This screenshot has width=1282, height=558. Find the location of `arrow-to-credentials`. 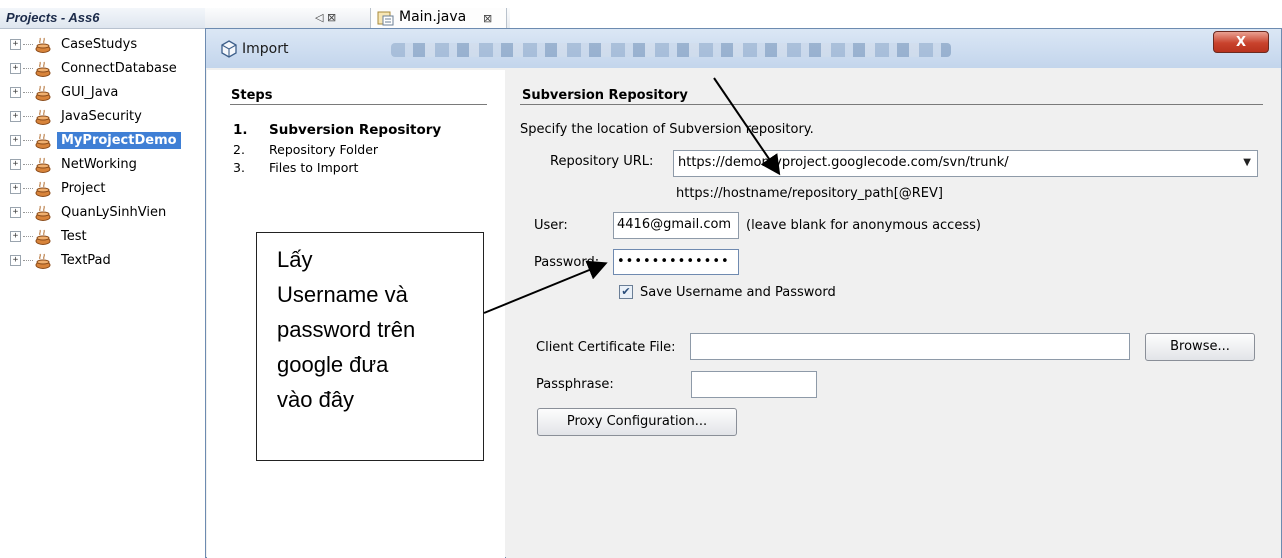

arrow-to-credentials is located at coordinates (545, 287).